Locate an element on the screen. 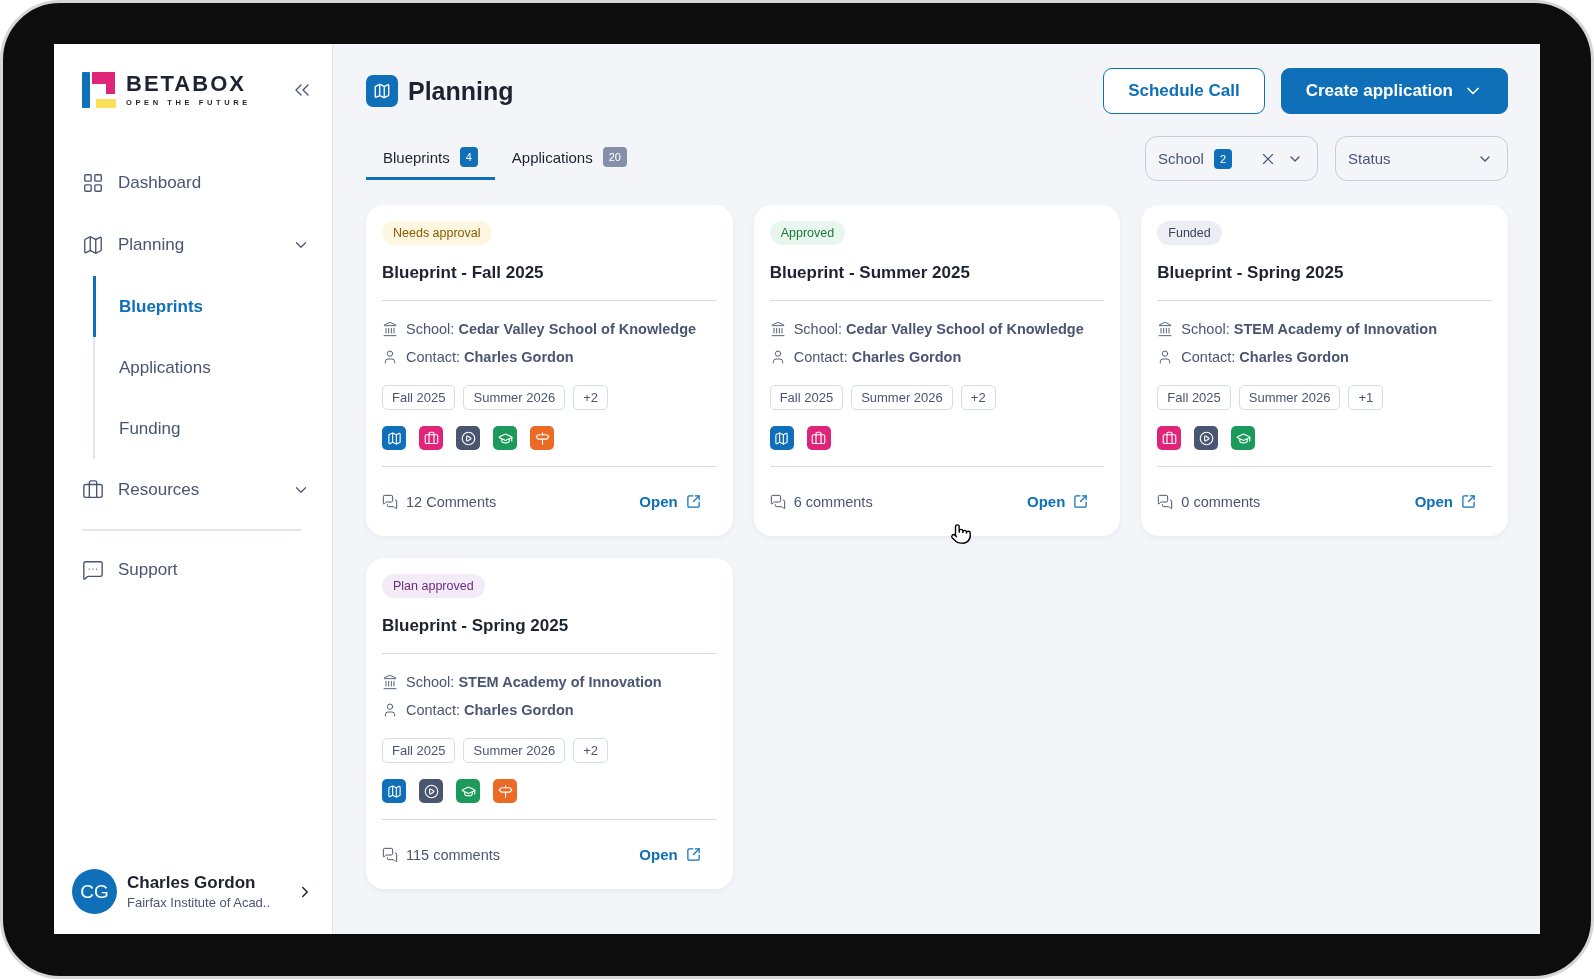  nav-item: Dashboard is located at coordinates (198, 183).